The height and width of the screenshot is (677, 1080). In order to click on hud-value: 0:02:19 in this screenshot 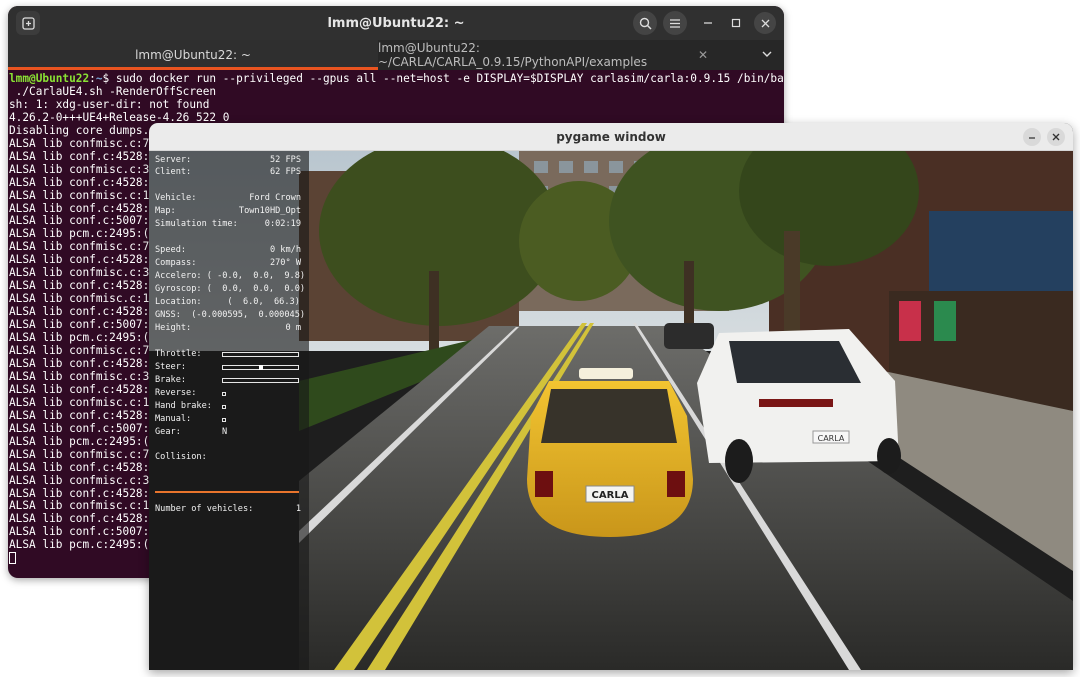, I will do `click(282, 224)`.